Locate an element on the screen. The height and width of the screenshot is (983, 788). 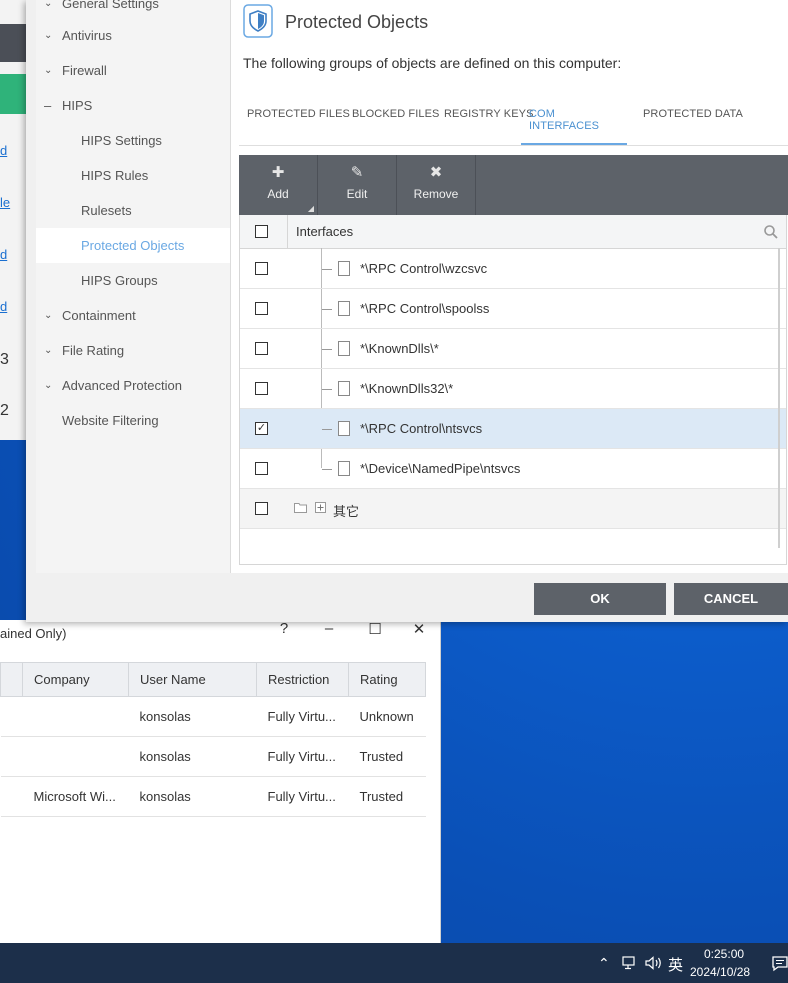
network-icon is located at coordinates (630, 963).